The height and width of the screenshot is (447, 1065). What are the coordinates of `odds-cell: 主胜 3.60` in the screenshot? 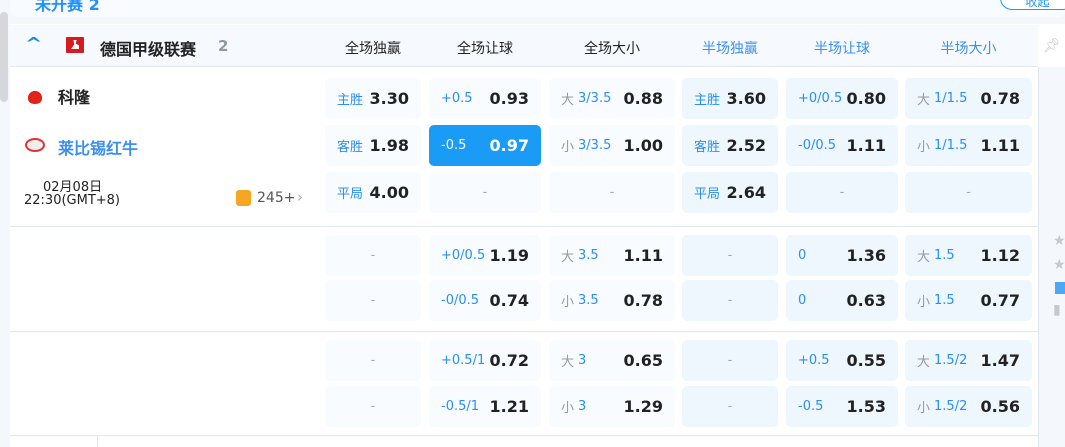 It's located at (730, 98).